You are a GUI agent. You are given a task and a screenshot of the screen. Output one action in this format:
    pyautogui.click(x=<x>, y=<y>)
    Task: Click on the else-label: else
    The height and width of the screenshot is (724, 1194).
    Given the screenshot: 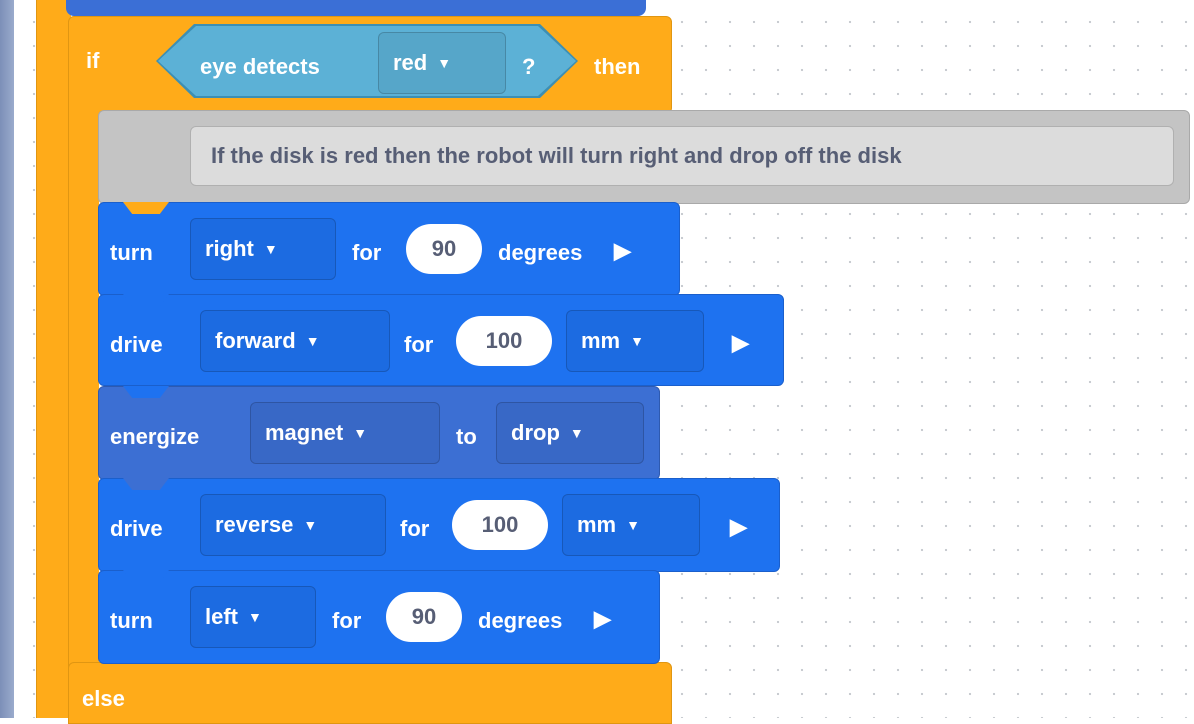 What is the action you would take?
    pyautogui.click(x=103, y=698)
    